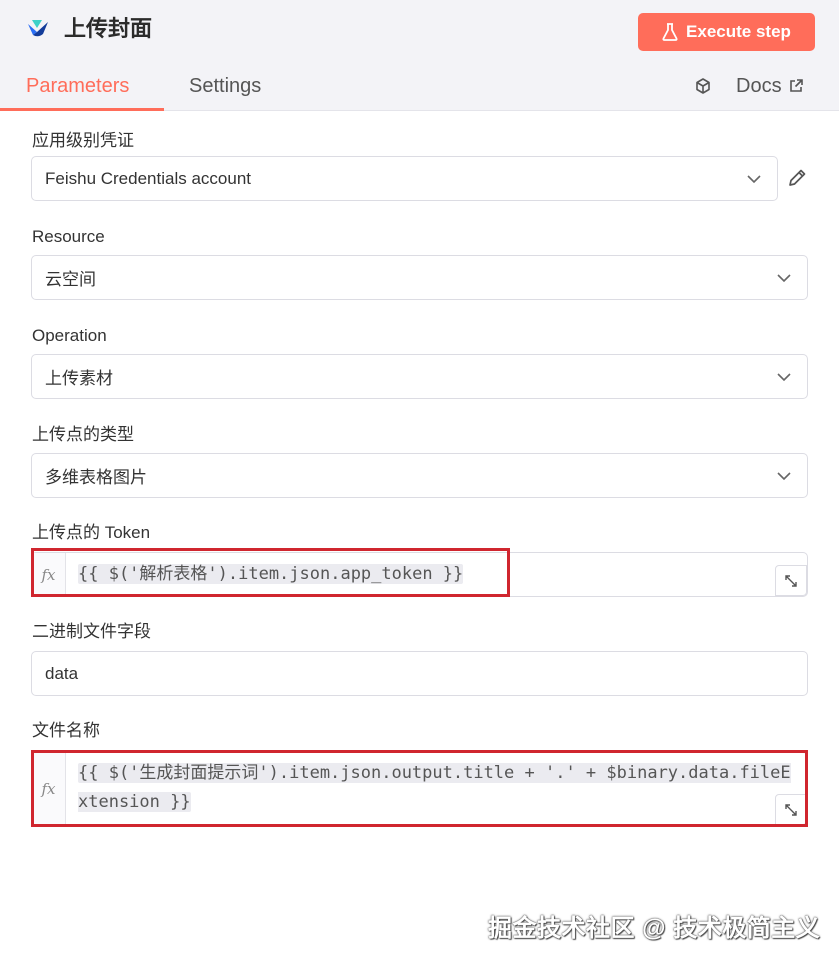 The height and width of the screenshot is (963, 839). What do you see at coordinates (91, 532) in the screenshot?
I see `token-label: 上传点的 Token` at bounding box center [91, 532].